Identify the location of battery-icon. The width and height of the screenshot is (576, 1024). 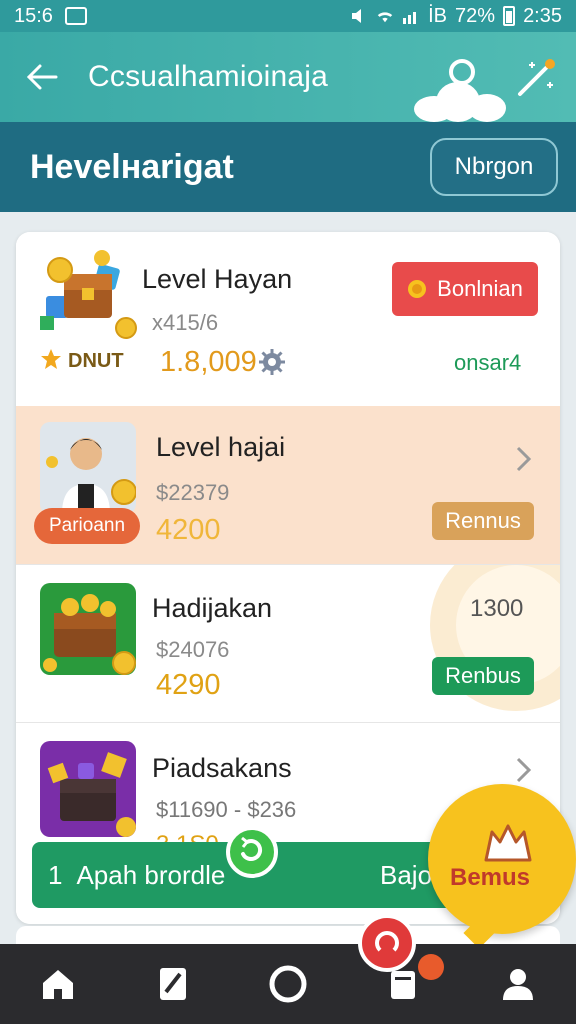
(509, 16).